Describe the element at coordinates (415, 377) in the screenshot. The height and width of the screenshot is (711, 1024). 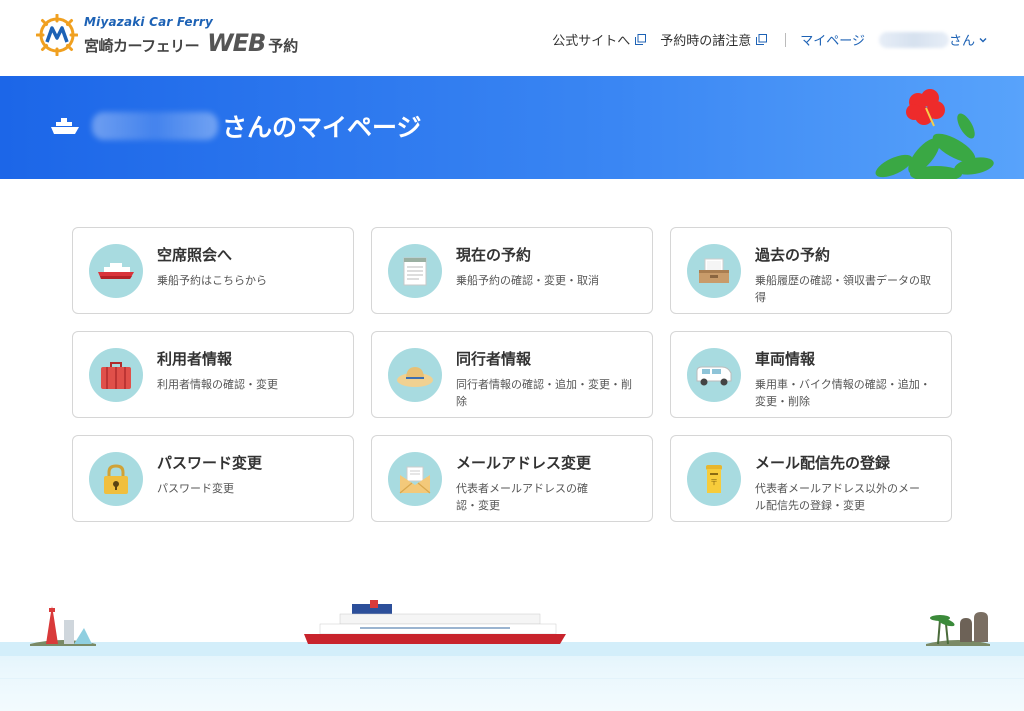
I see `straw-hat-icon` at that location.